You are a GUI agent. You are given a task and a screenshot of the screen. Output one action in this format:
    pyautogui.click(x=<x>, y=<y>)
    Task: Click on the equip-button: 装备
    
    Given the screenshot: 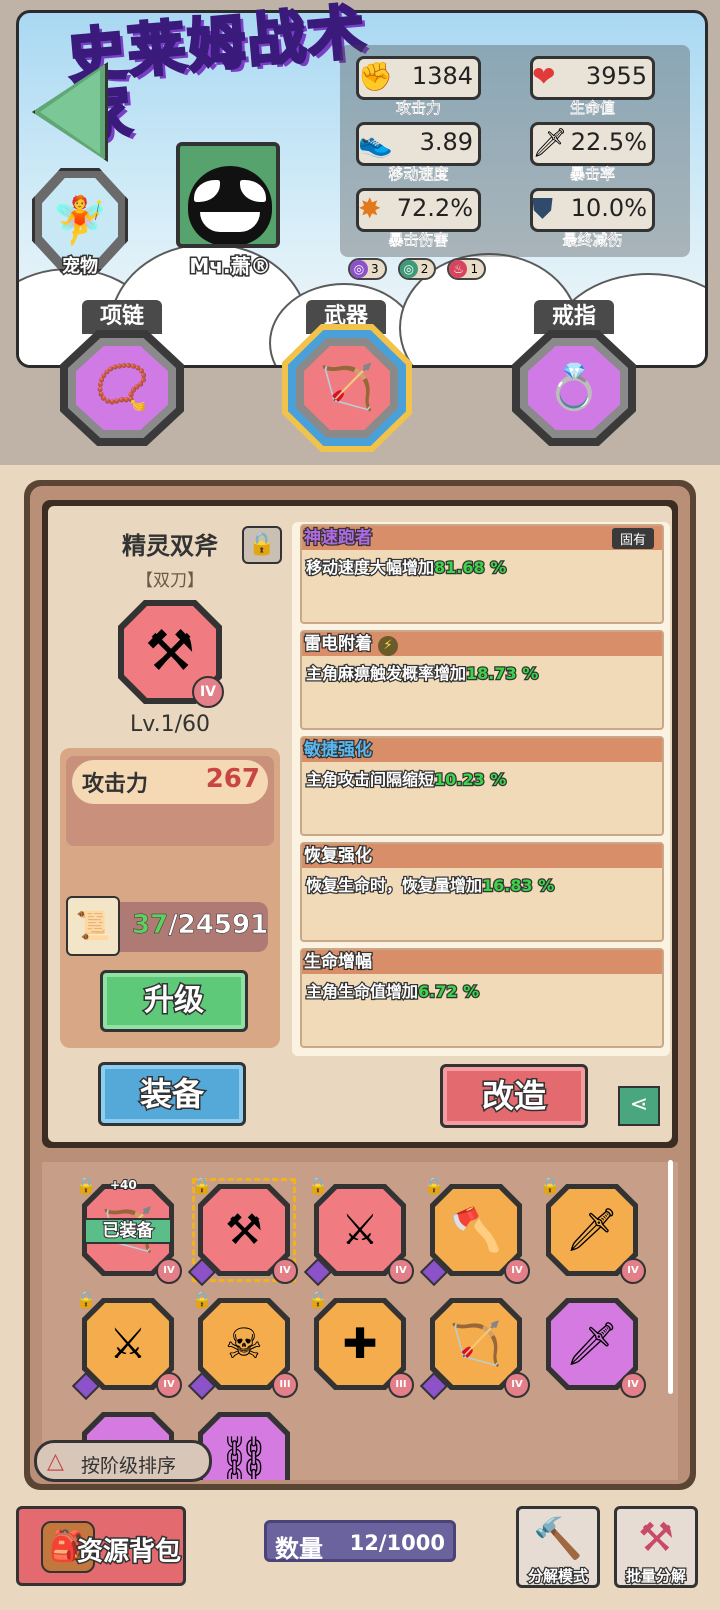 What is the action you would take?
    pyautogui.click(x=172, y=1094)
    